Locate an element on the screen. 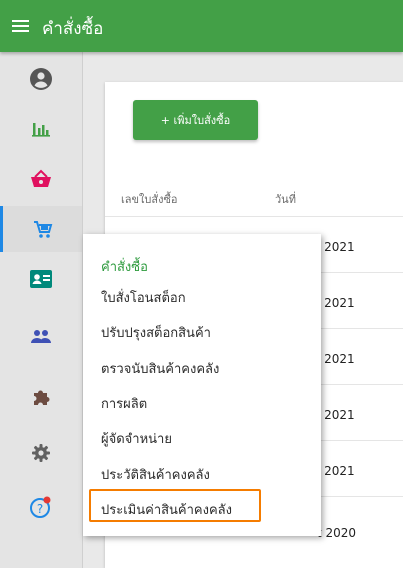 This screenshot has width=403, height=568. submenu-header-purchase-orders: คำสั่งซื้อ is located at coordinates (124, 266).